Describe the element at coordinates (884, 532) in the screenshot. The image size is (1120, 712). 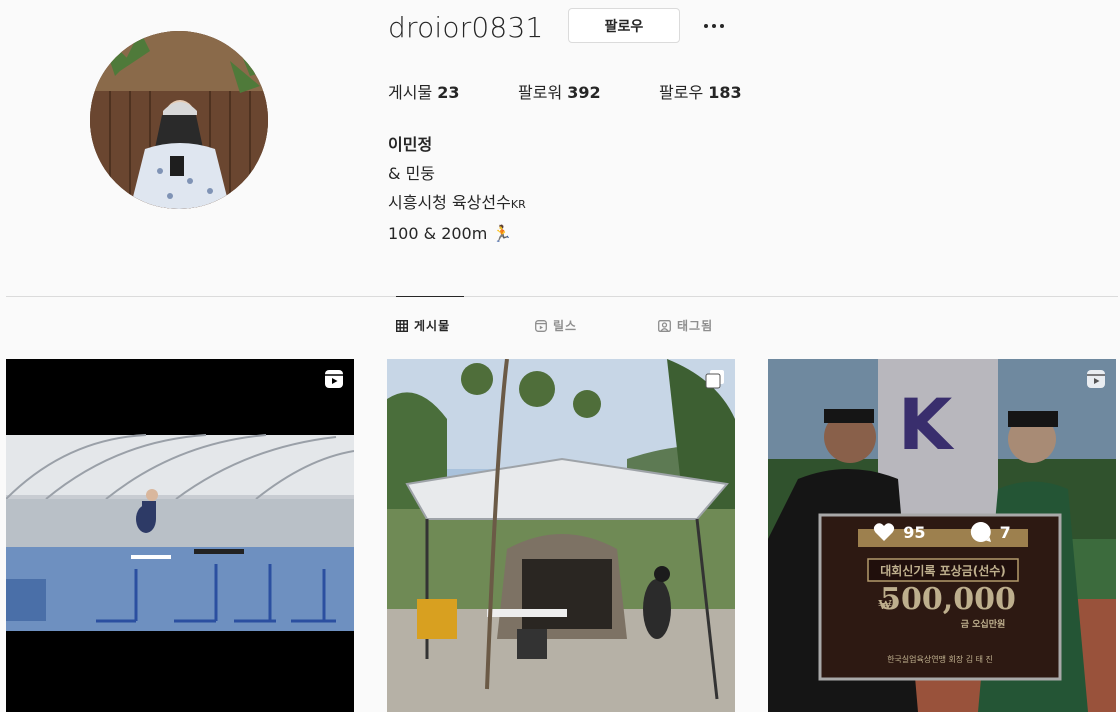
I see `heart-icon` at that location.